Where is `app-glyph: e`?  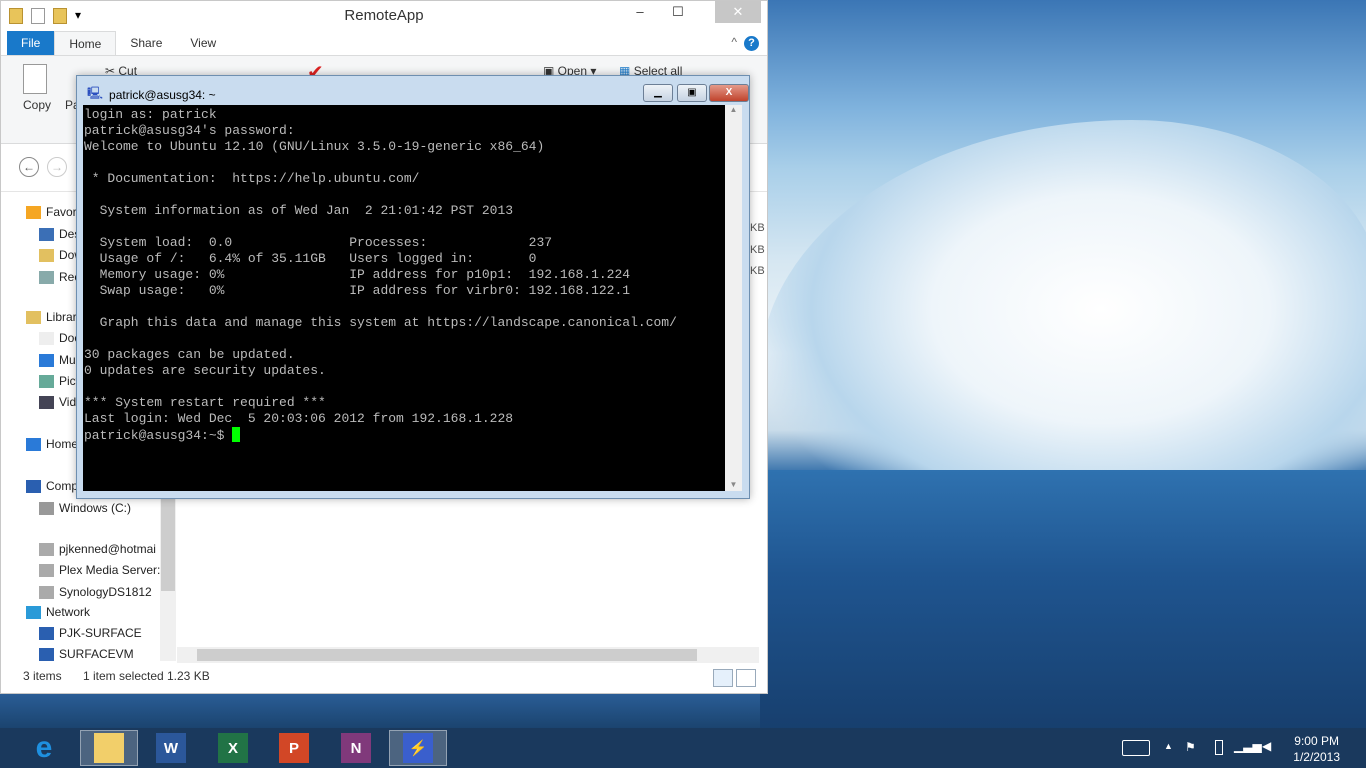 app-glyph: e is located at coordinates (44, 747).